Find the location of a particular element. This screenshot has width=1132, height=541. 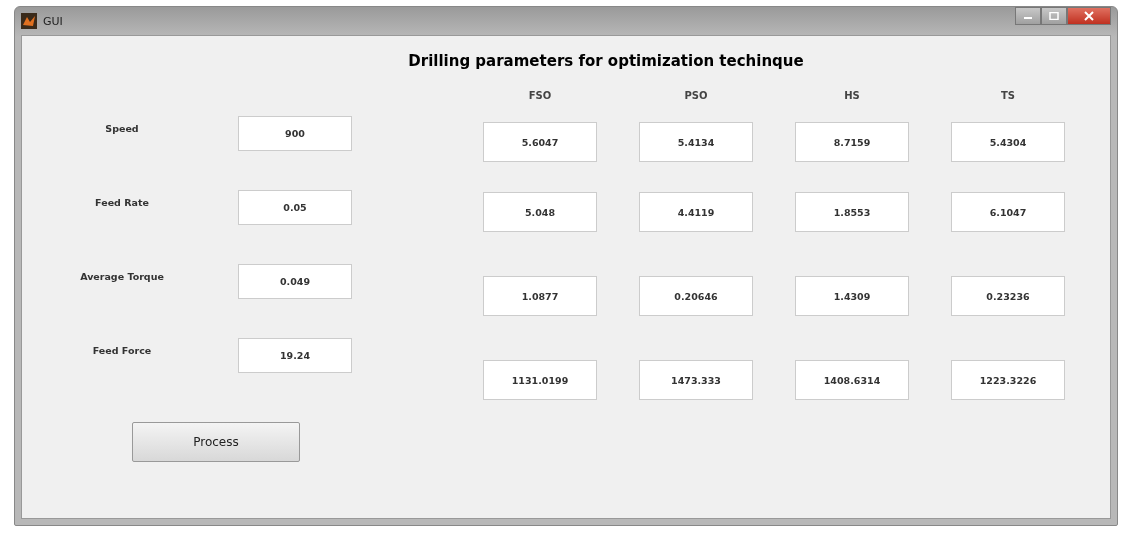

maximize-button is located at coordinates (1054, 16).